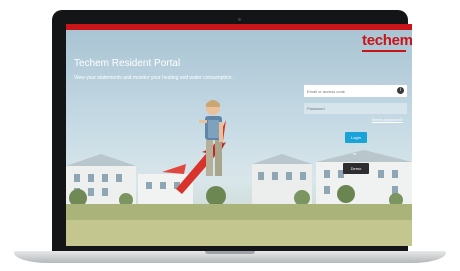 The image size is (460, 271). What do you see at coordinates (355, 108) in the screenshot?
I see `password-field` at bounding box center [355, 108].